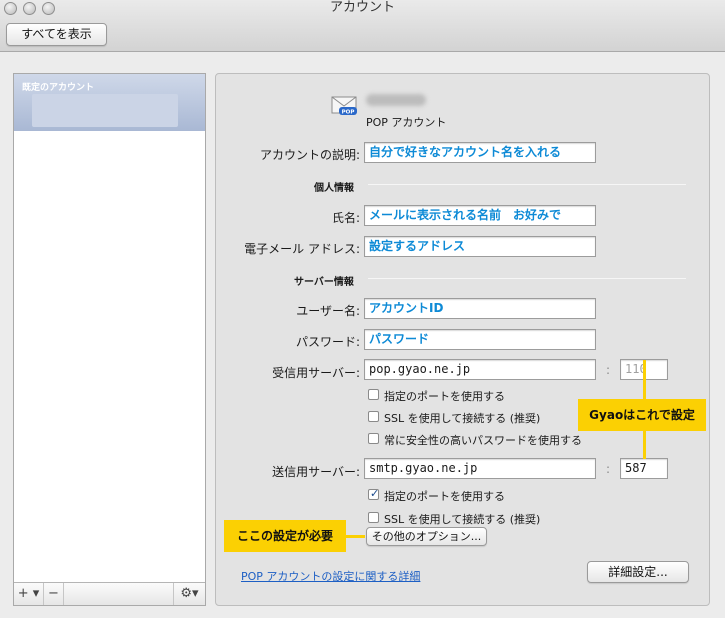  I want to click on outgoing-port-field: 587, so click(644, 468).